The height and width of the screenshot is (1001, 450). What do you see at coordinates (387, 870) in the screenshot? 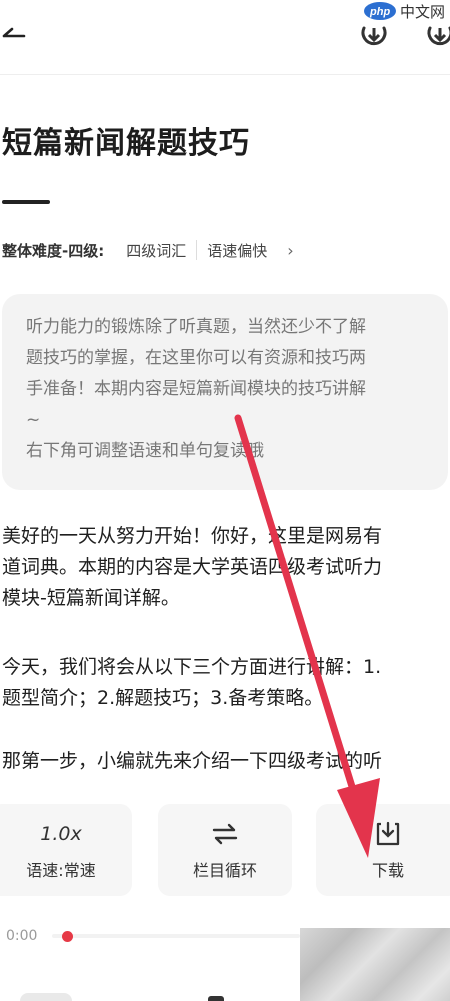
I see `download-label: 下载` at bounding box center [387, 870].